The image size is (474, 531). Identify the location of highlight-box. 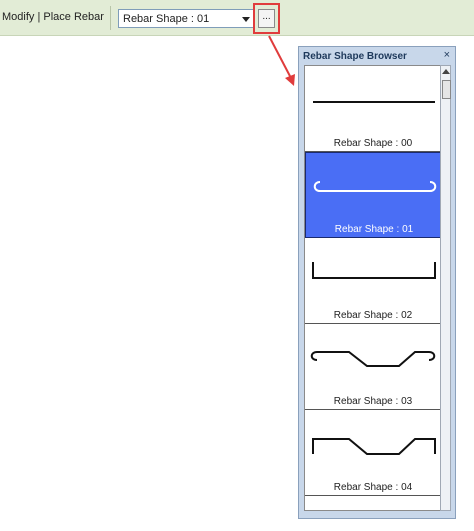
(266, 18).